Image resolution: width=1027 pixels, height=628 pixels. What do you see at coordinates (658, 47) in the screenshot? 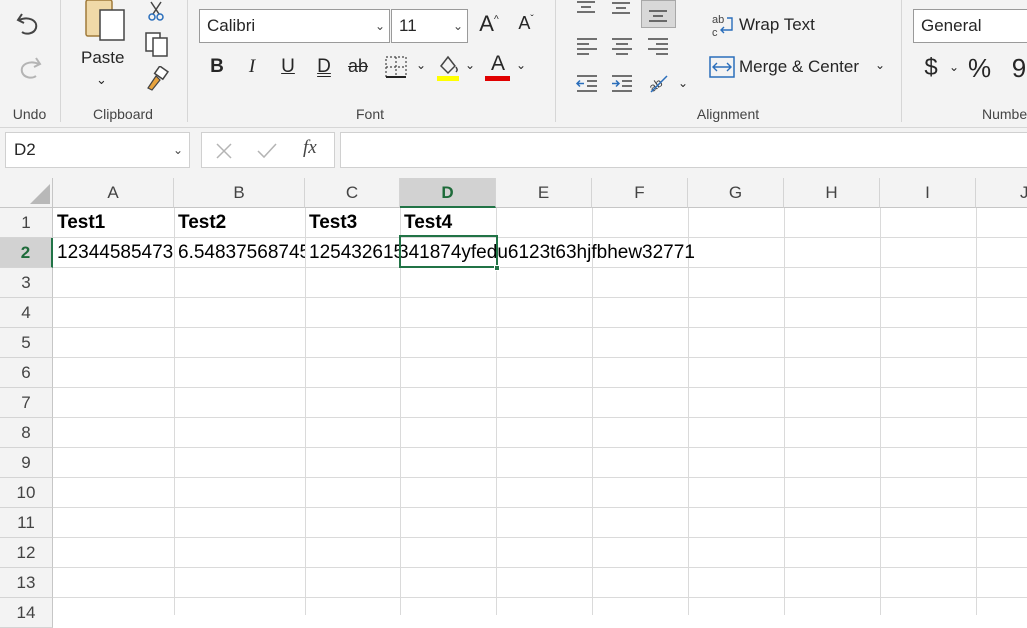
I see `align-right-icon` at bounding box center [658, 47].